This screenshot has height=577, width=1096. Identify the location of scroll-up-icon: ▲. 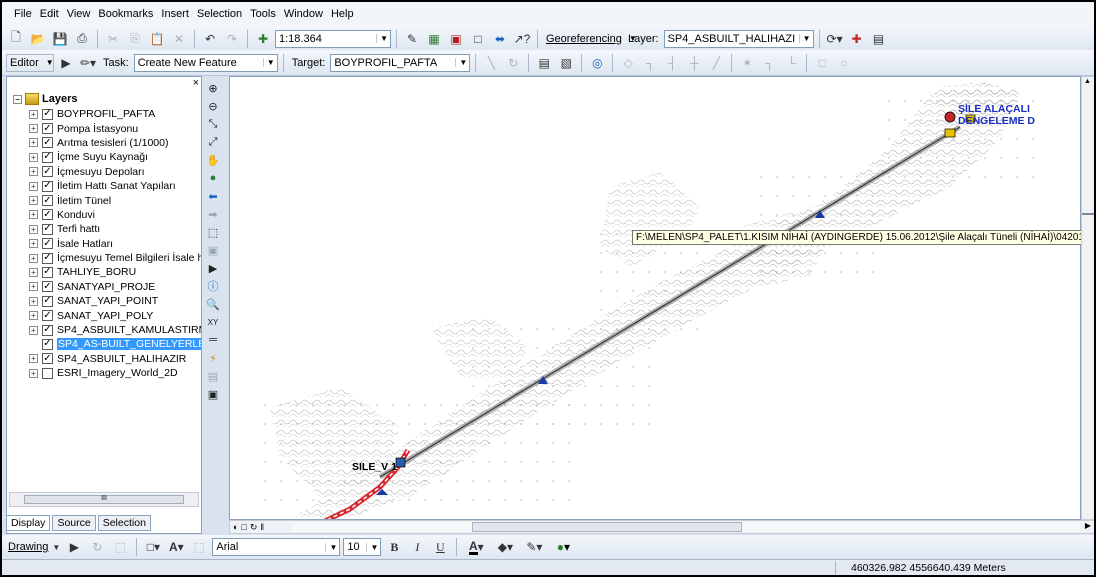
(1087, 81).